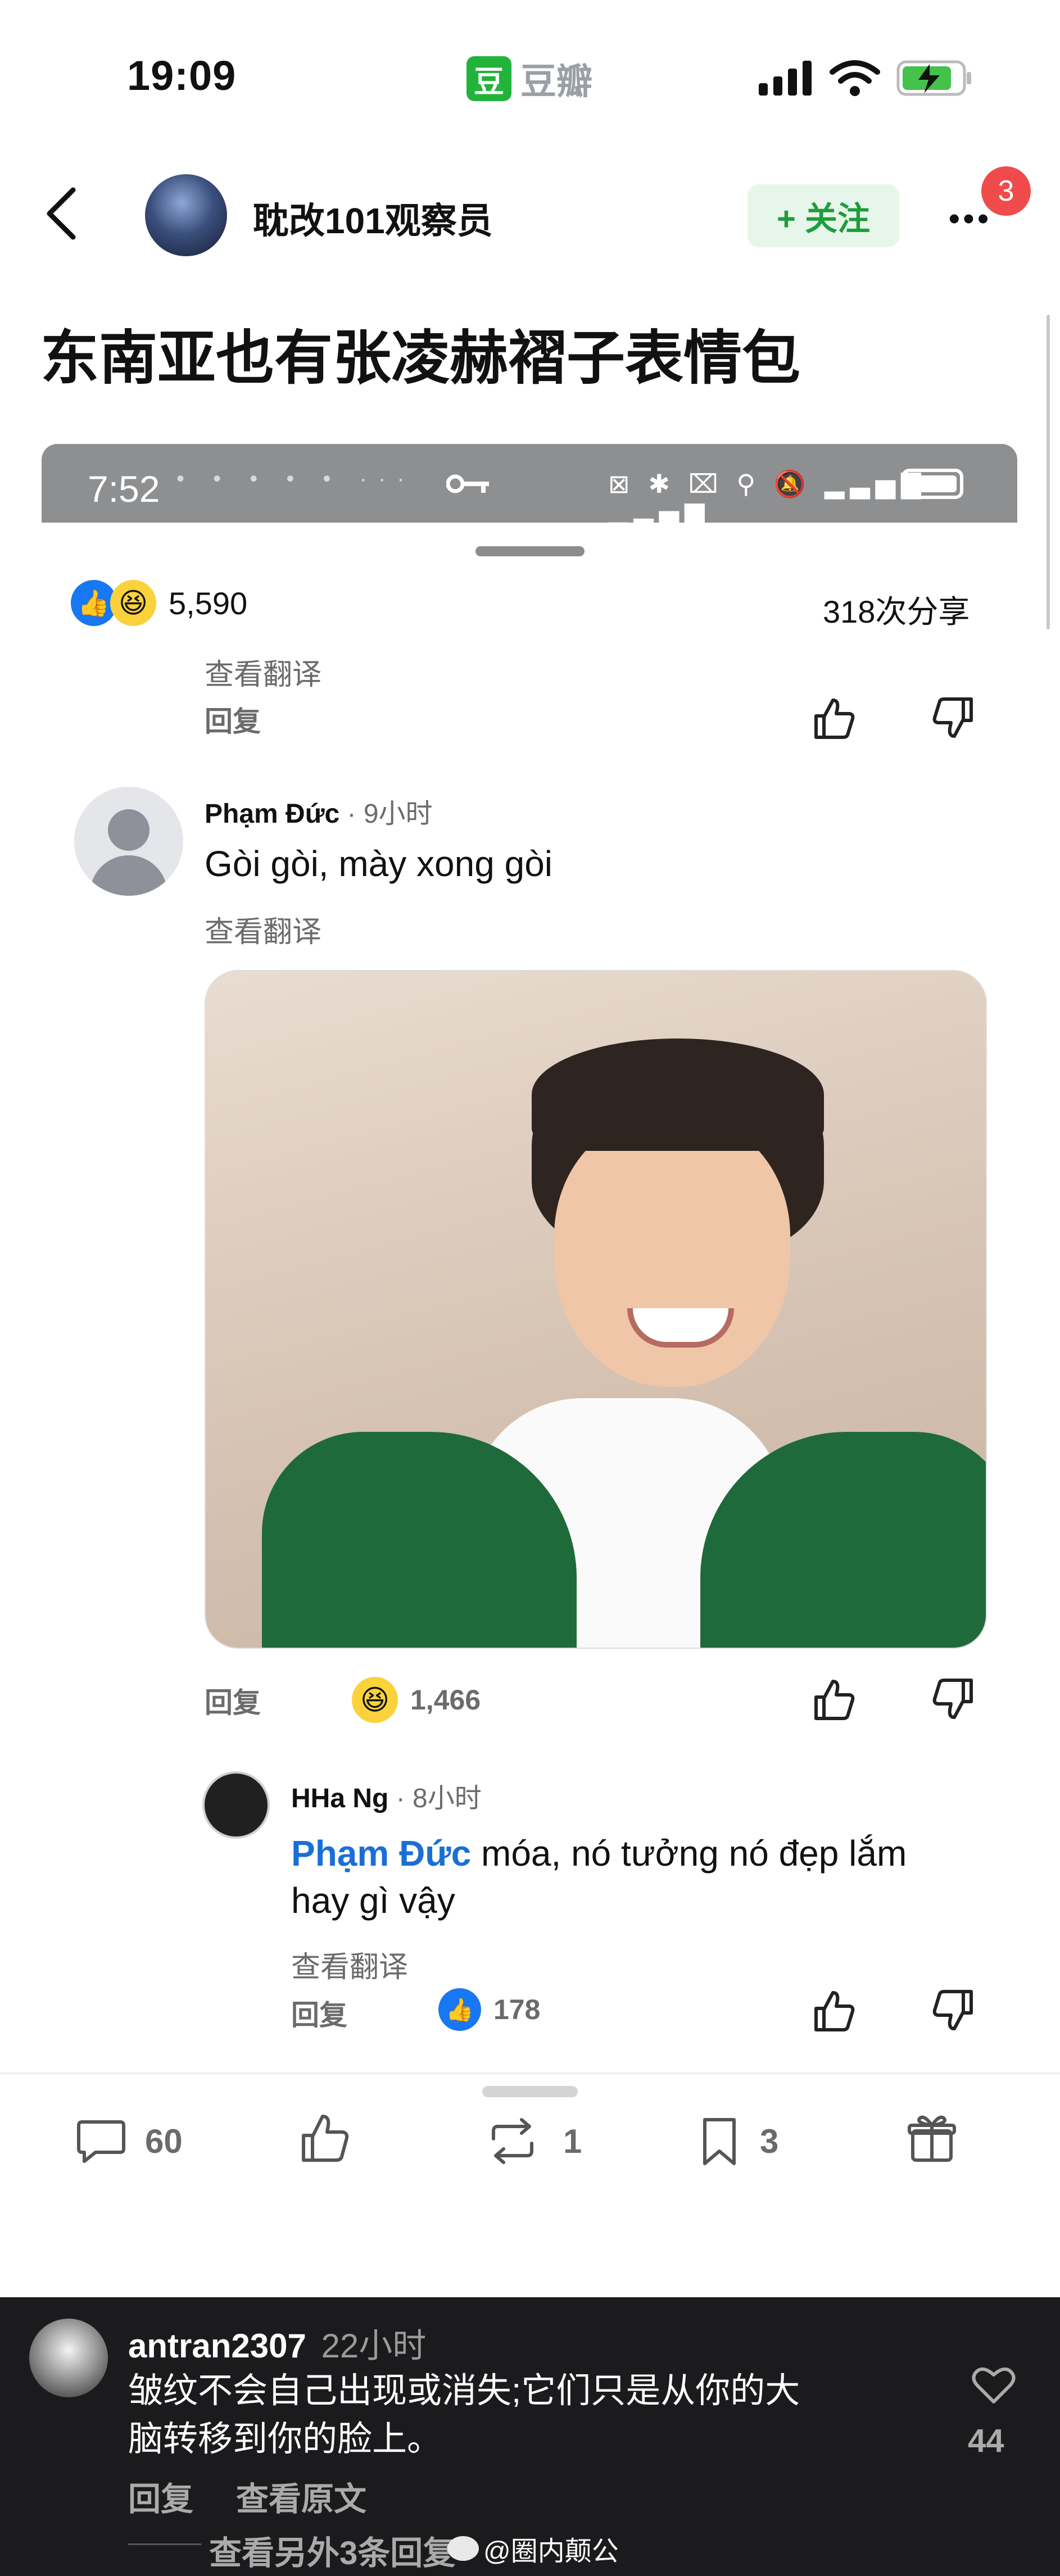 The width and height of the screenshot is (1060, 2576). I want to click on reply-header: HHa Ng · 8小时, so click(386, 1795).